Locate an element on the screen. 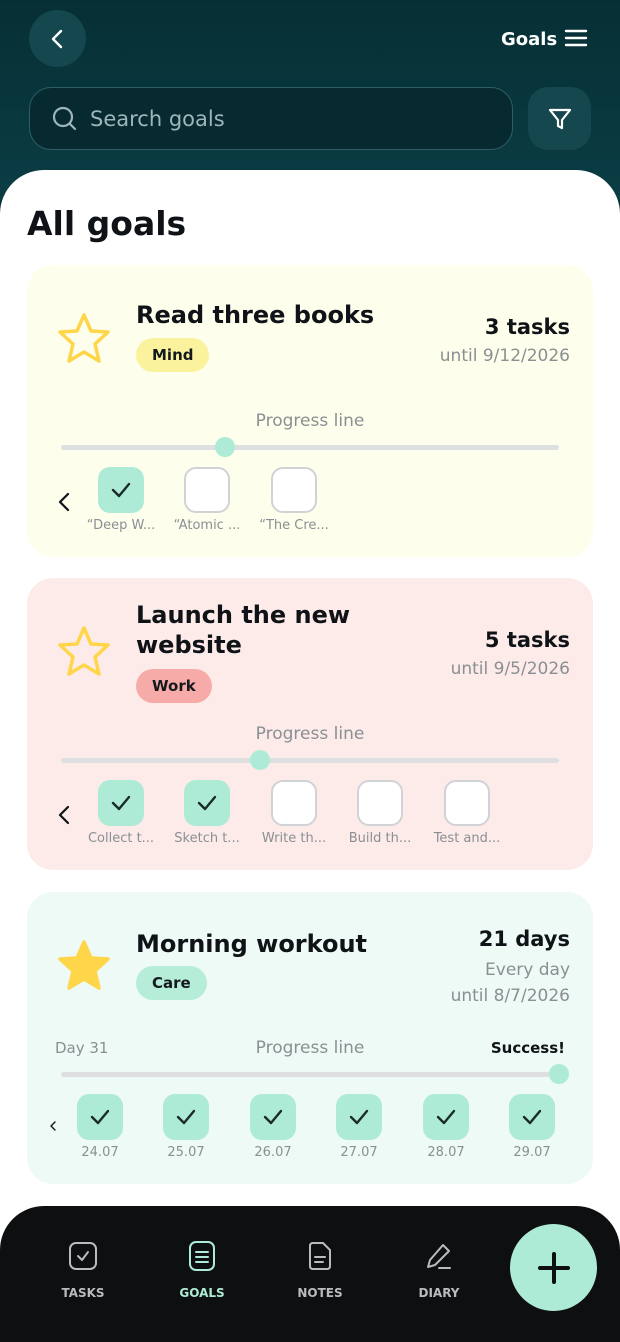 The height and width of the screenshot is (1342, 620). search-icon is located at coordinates (64, 118).